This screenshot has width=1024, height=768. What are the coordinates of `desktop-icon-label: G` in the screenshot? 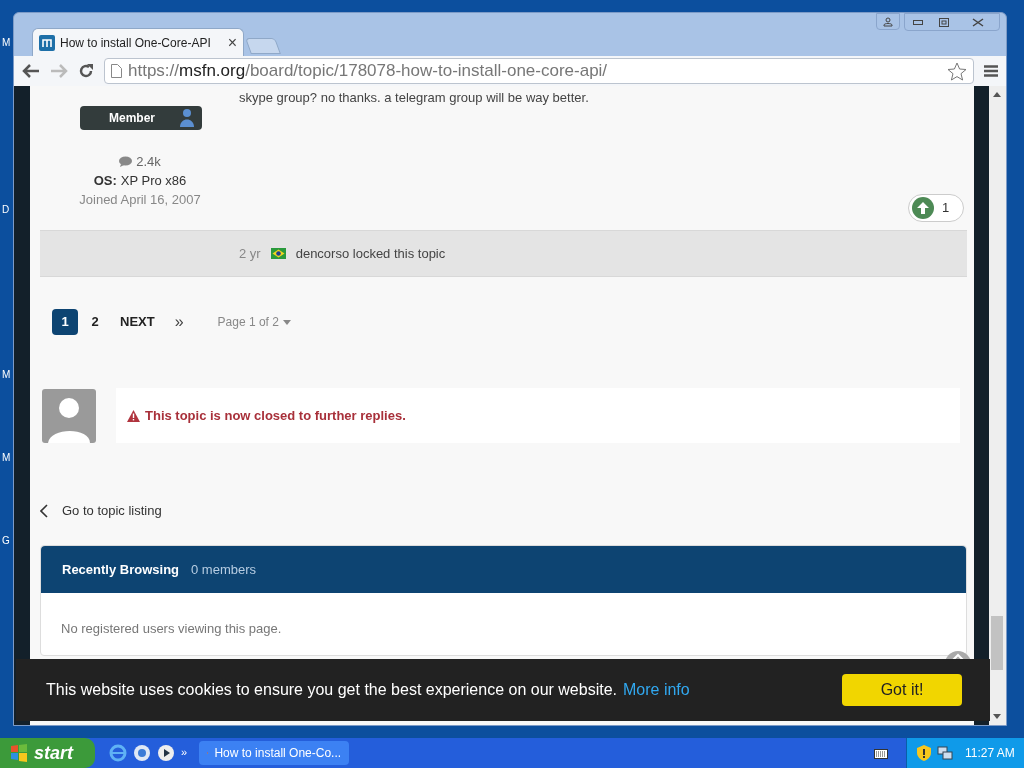 It's located at (6, 540).